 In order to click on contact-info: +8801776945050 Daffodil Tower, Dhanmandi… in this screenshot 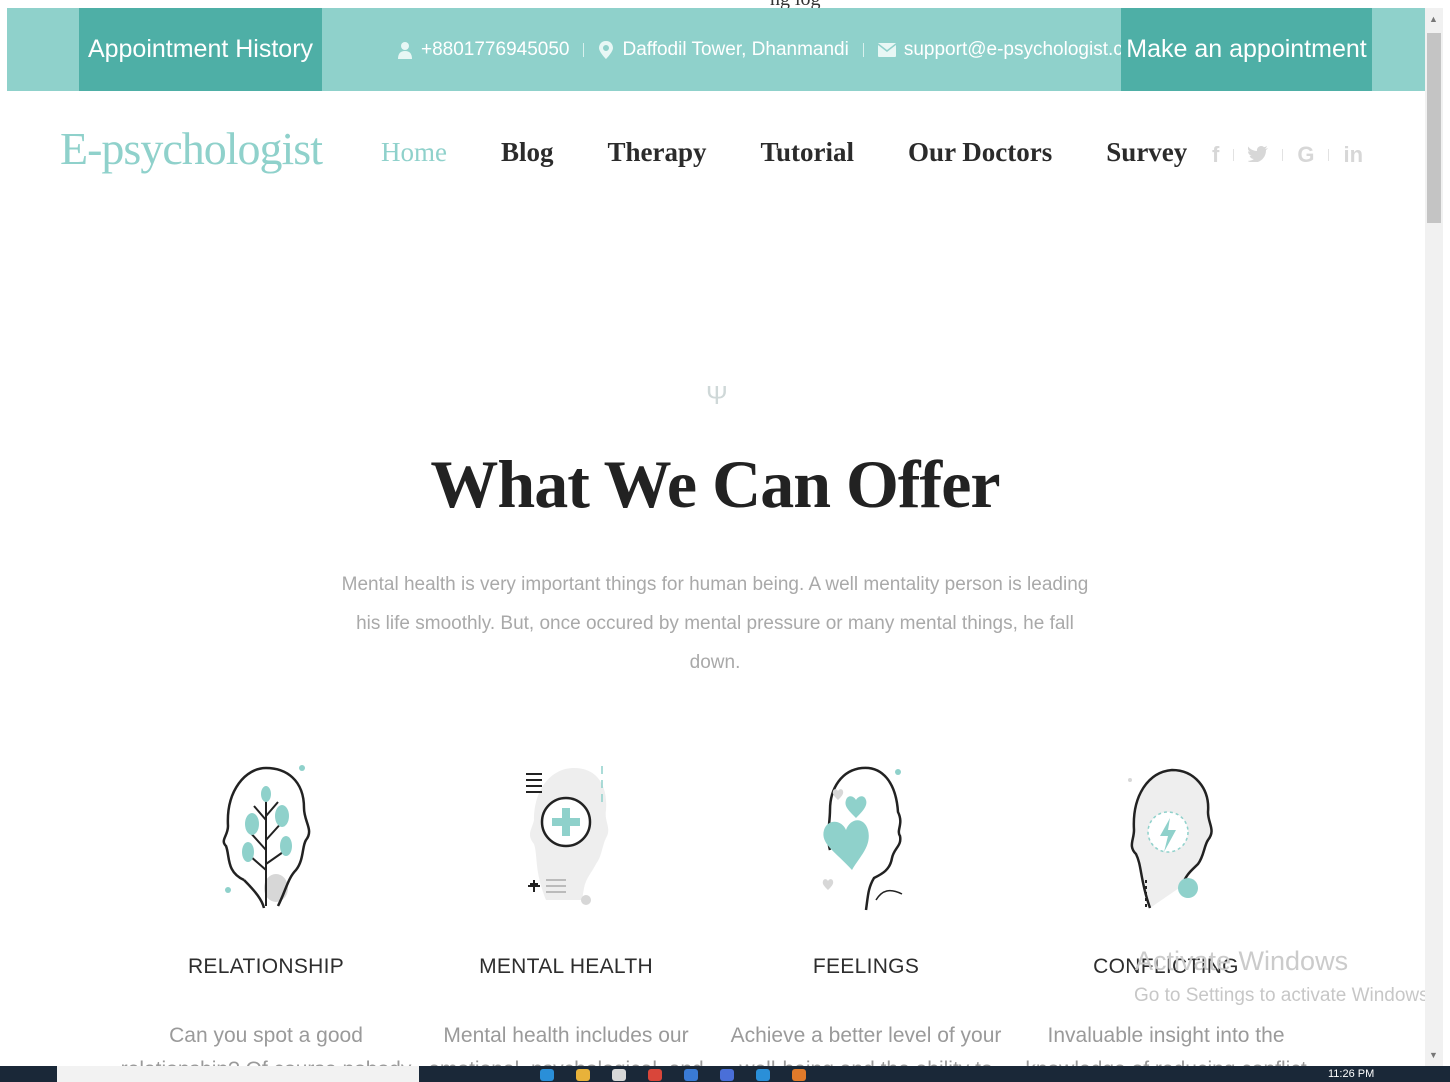, I will do `click(773, 49)`.